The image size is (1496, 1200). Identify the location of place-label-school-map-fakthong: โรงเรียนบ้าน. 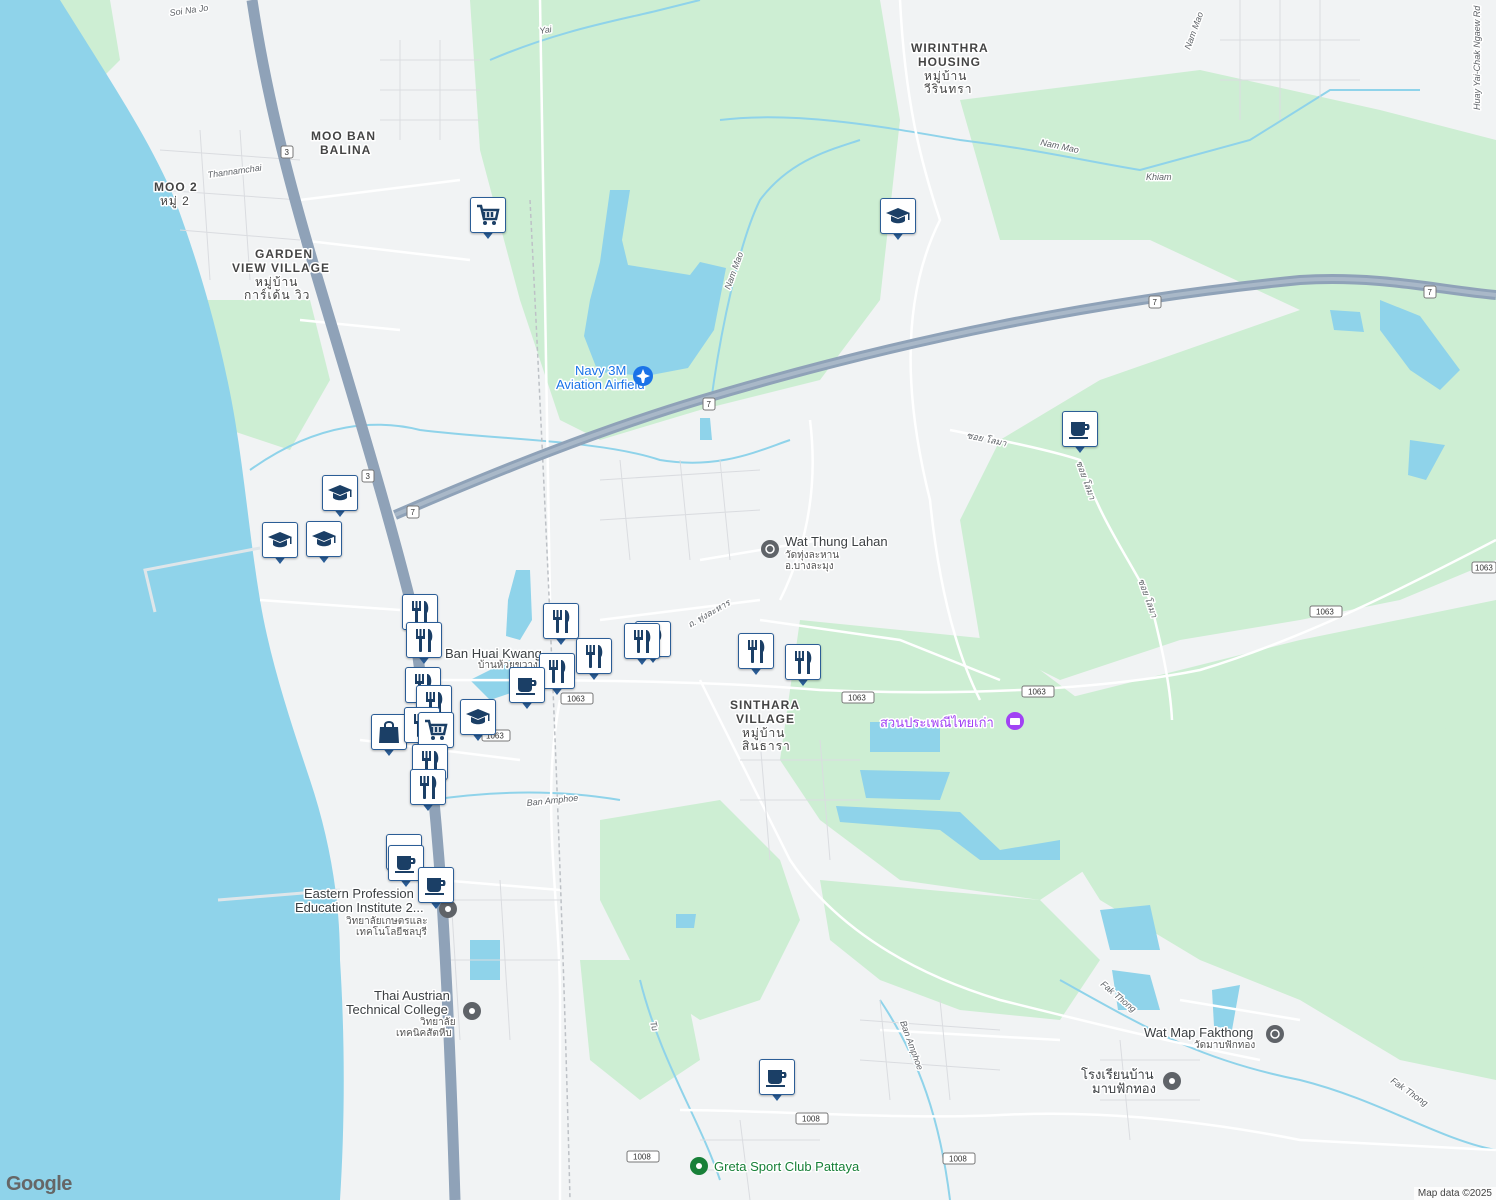
(1117, 1074).